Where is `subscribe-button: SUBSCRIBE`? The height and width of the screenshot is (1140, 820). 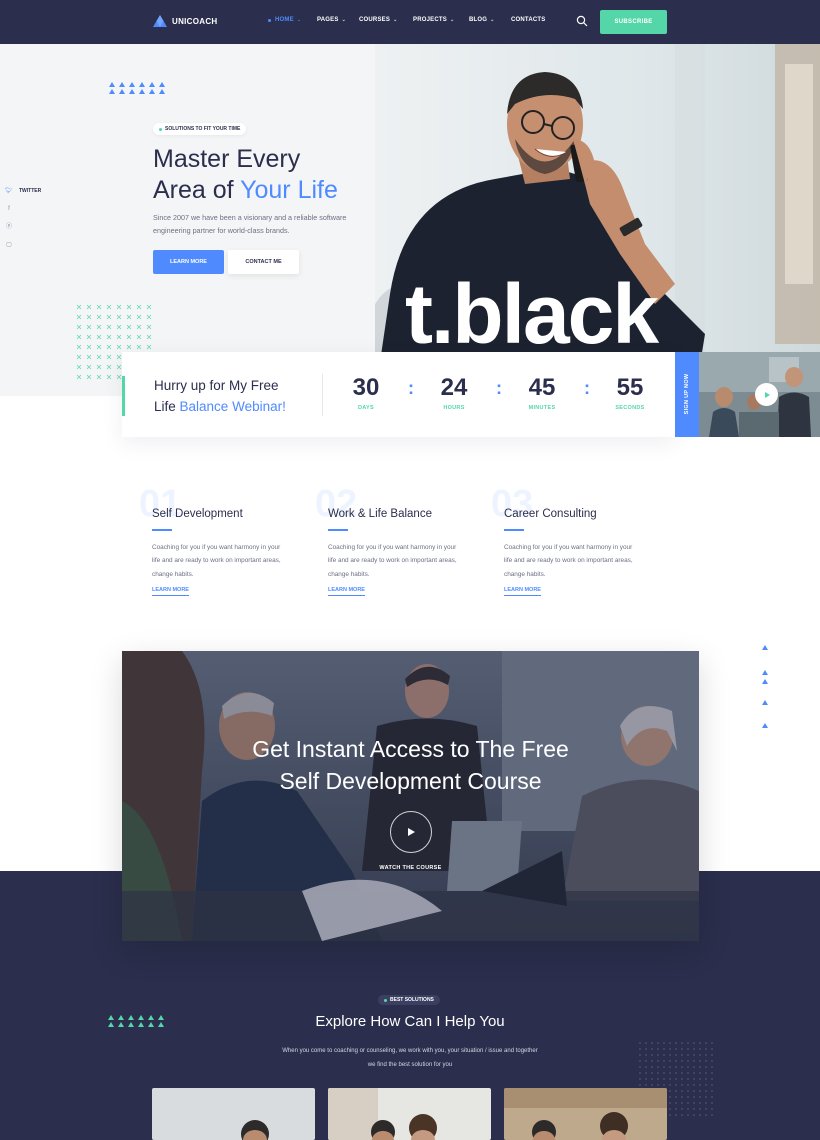 subscribe-button: SUBSCRIBE is located at coordinates (633, 22).